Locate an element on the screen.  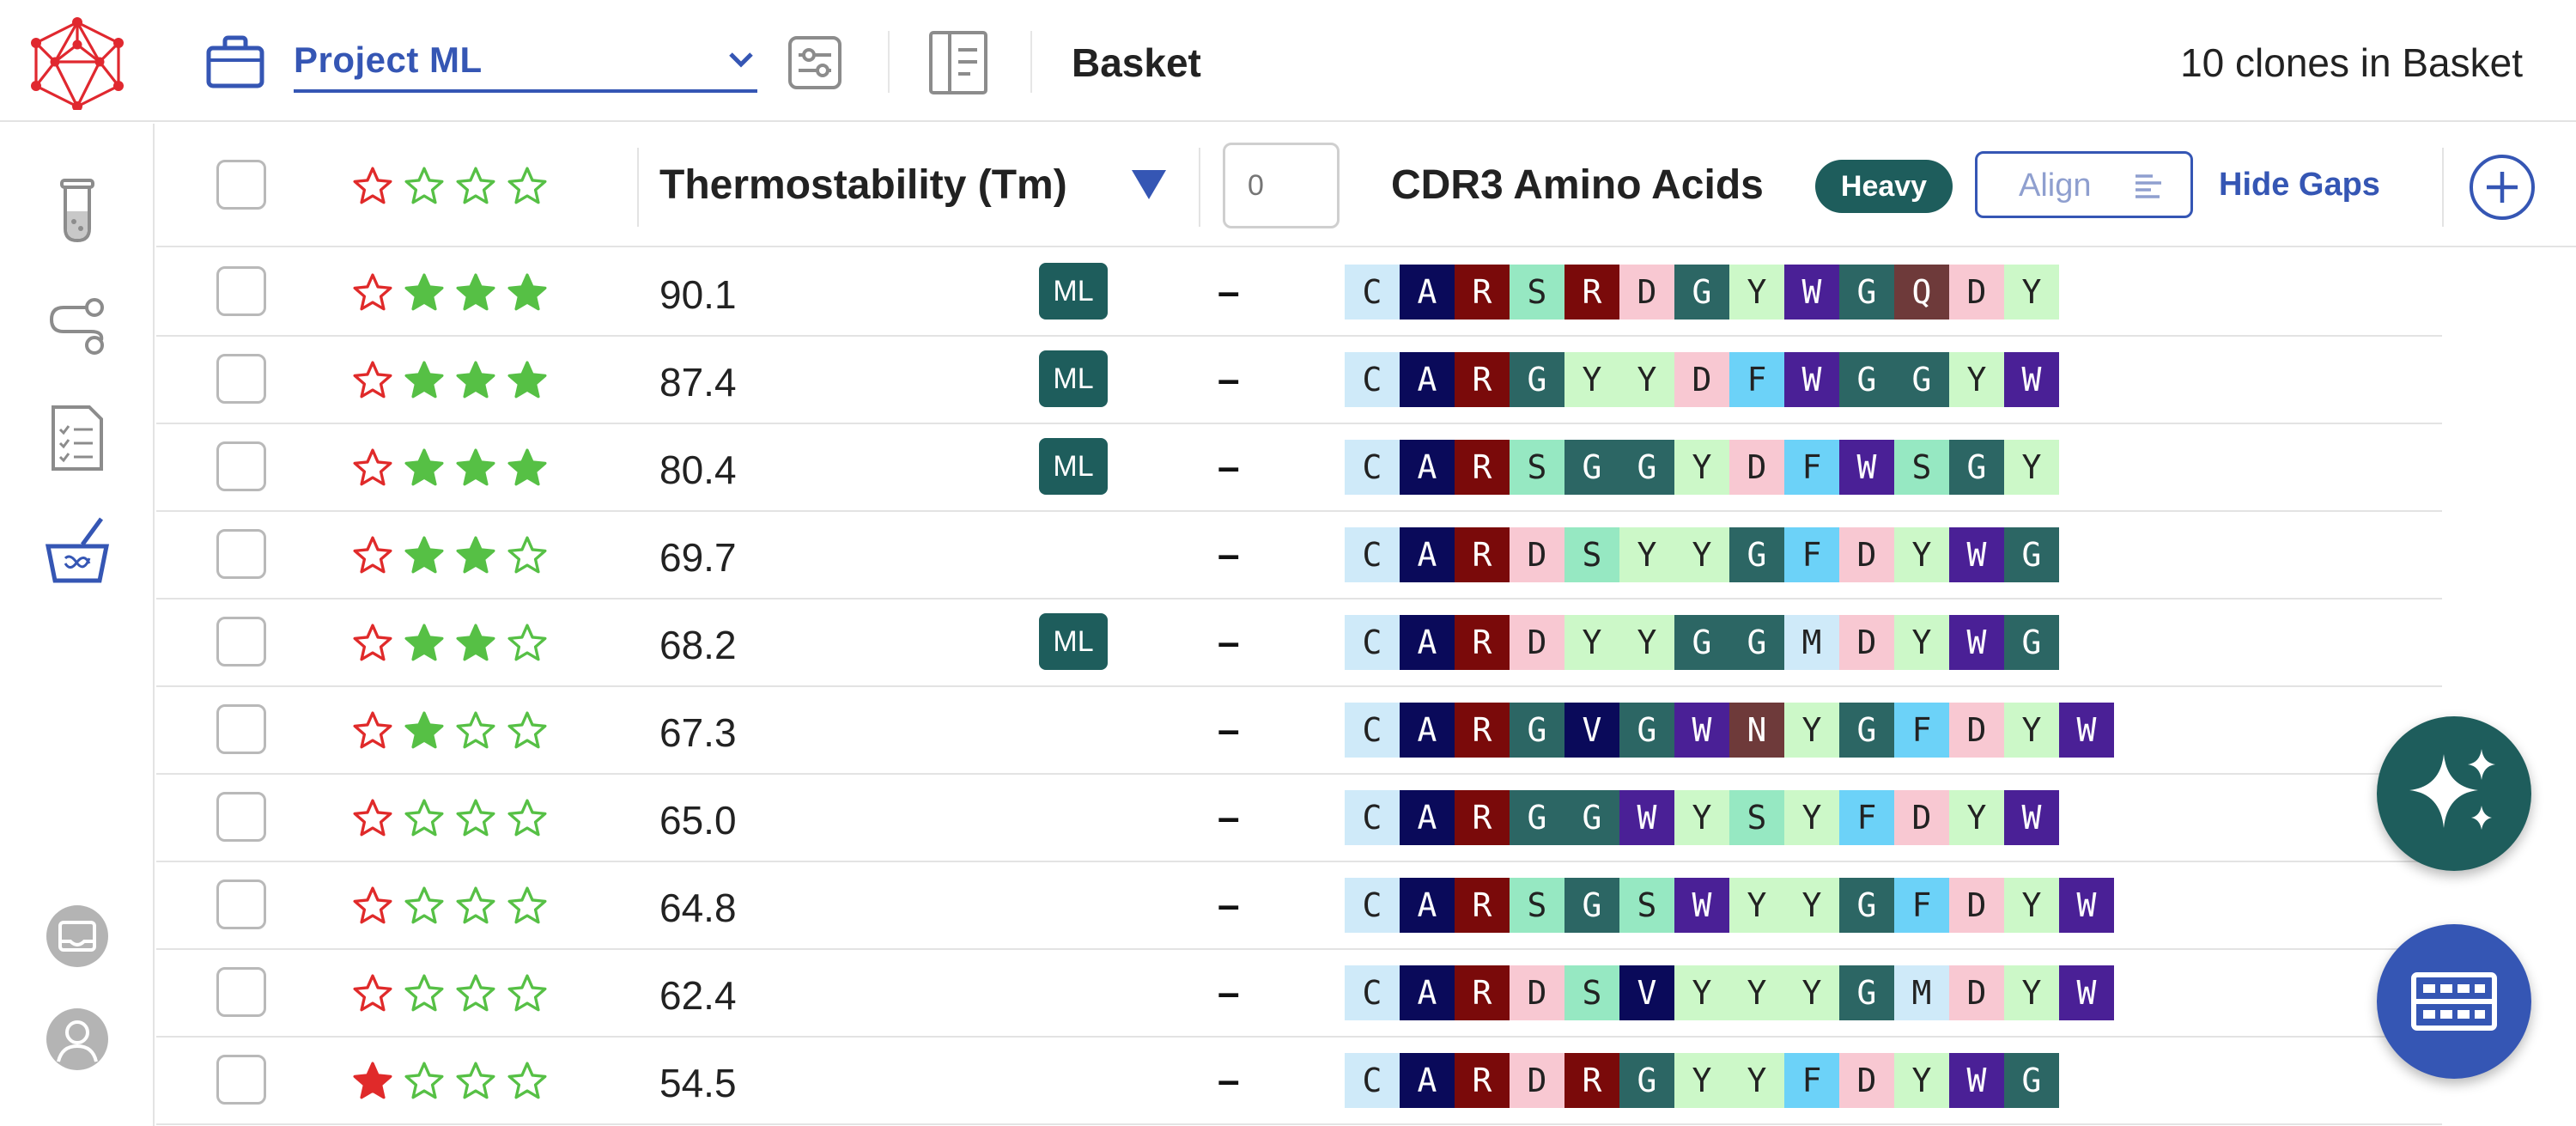
basket-icon is located at coordinates (77, 549).